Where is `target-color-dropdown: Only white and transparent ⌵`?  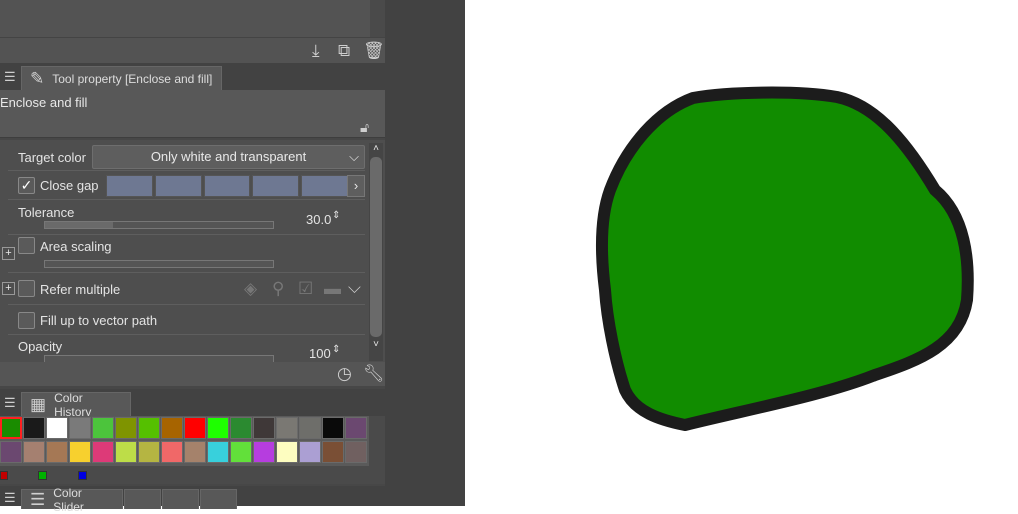 target-color-dropdown: Only white and transparent ⌵ is located at coordinates (228, 157).